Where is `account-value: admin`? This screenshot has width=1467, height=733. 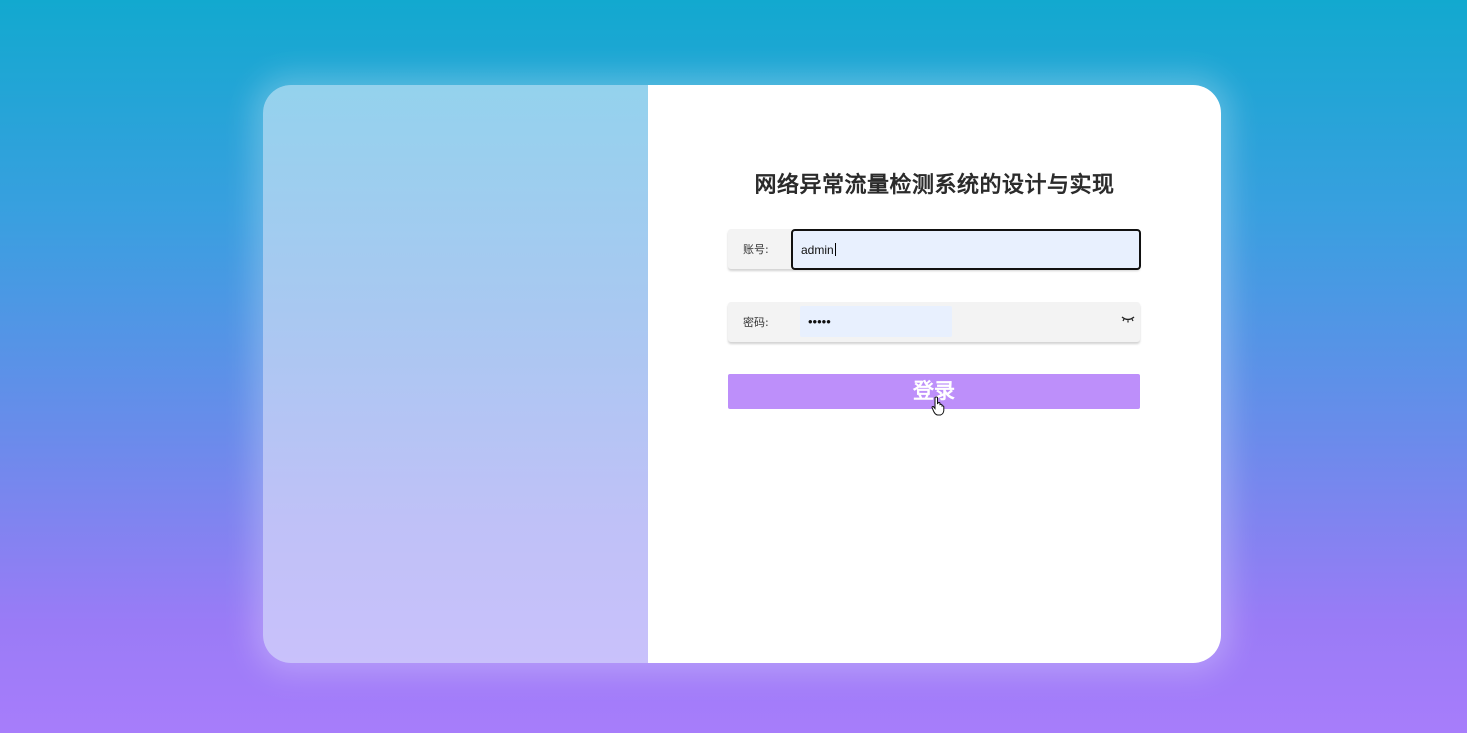
account-value: admin is located at coordinates (817, 249).